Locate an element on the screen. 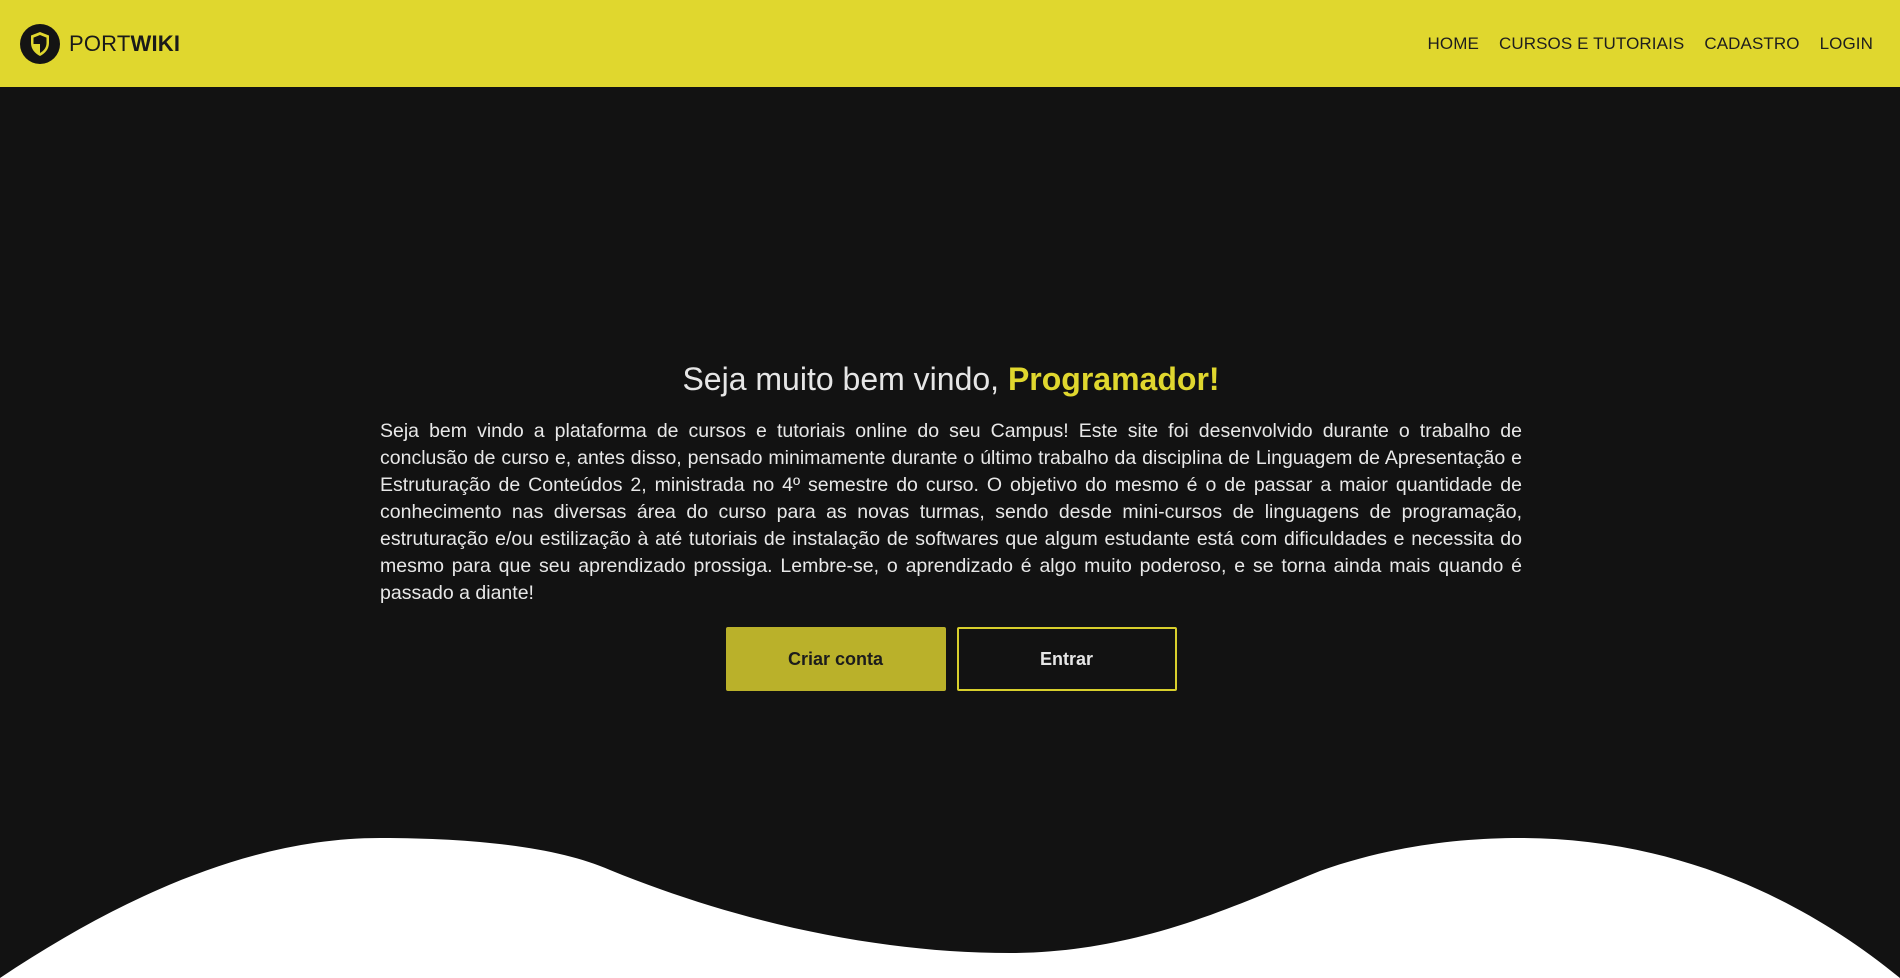  create-account-button: Criar conta is located at coordinates (835, 659).